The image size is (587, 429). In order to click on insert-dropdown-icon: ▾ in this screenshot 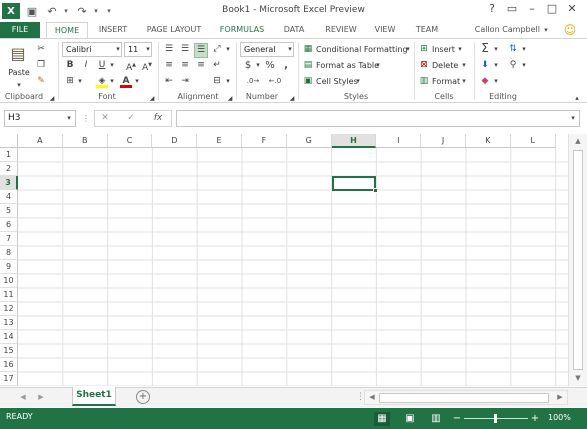, I will do `click(460, 49)`.